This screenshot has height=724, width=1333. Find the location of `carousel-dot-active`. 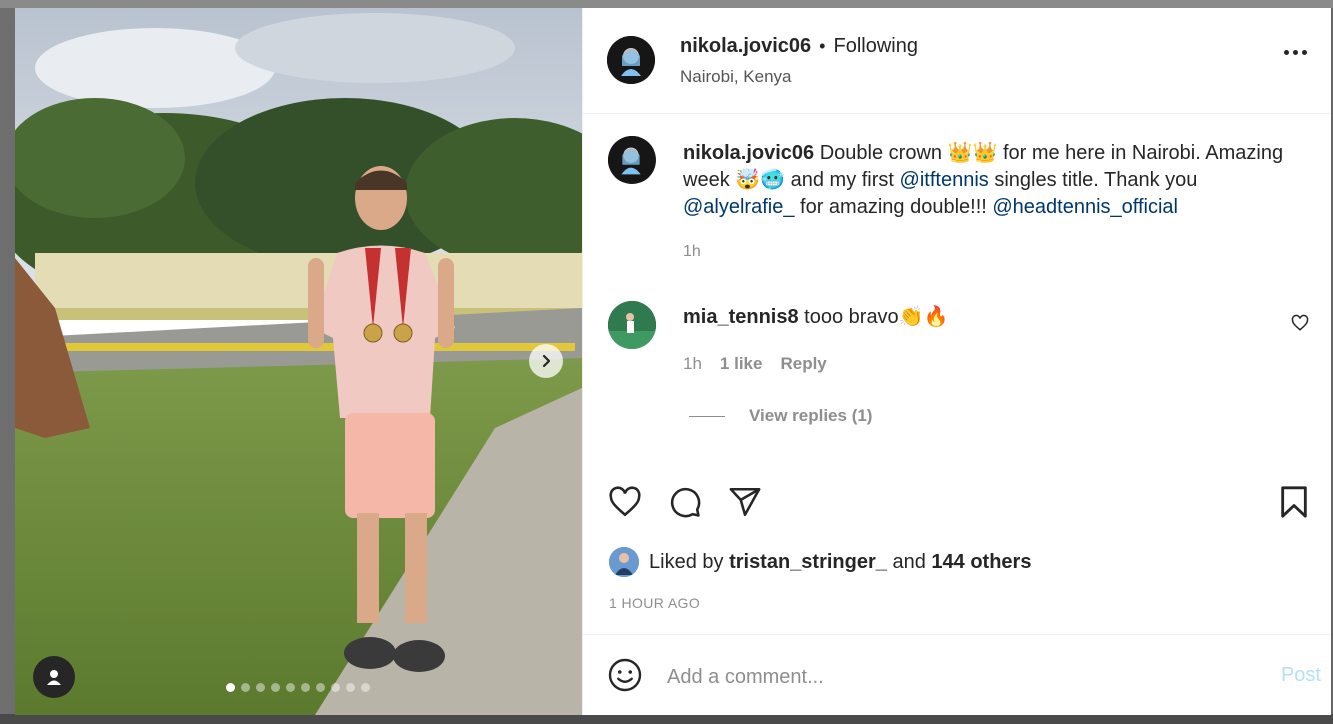

carousel-dot-active is located at coordinates (230, 687).